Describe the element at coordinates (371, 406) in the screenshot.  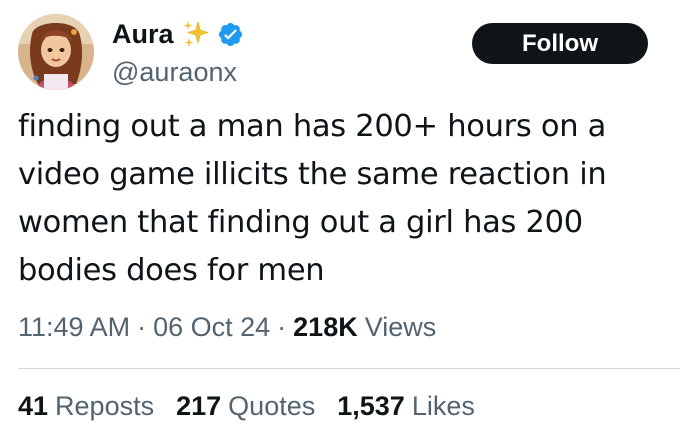
I see `likes-count: 1,537` at that location.